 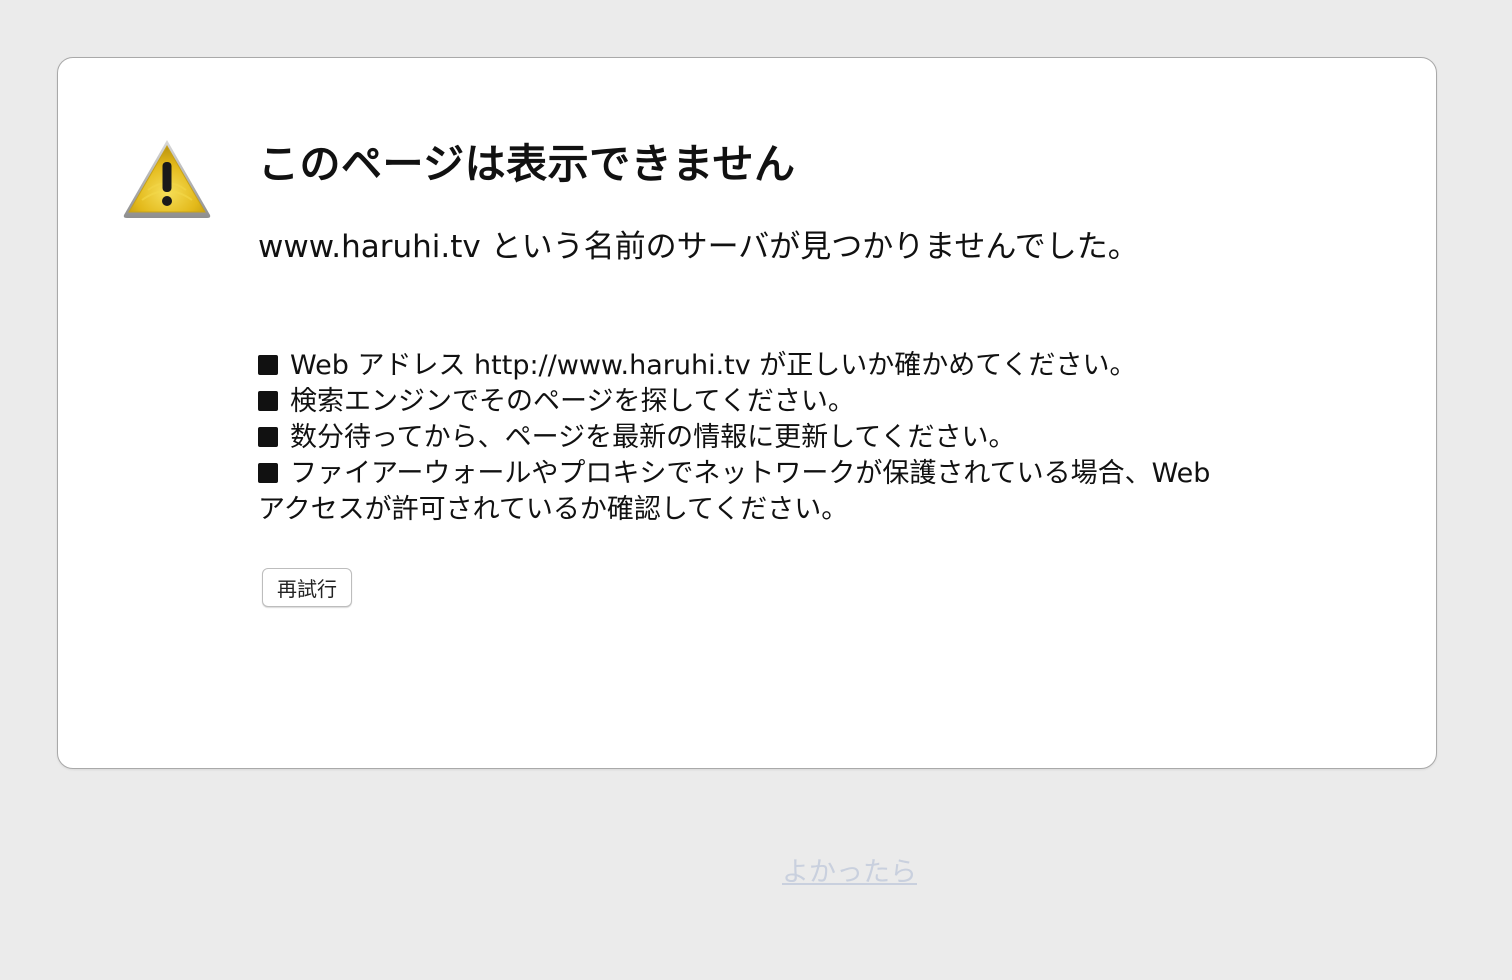 I want to click on list-item: 検索エンジンでそのページを探してください。, so click(x=738, y=402).